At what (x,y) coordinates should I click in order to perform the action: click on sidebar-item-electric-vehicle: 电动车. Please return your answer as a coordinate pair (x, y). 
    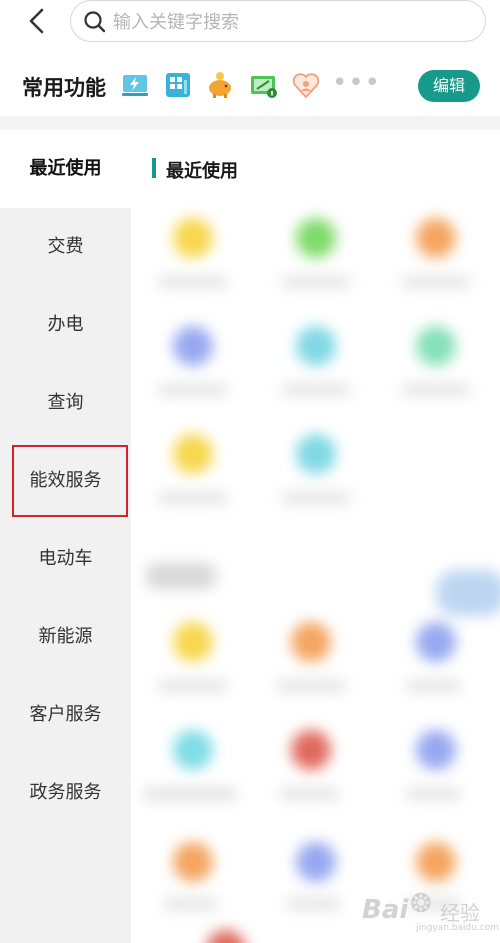
    Looking at the image, I should click on (65, 559).